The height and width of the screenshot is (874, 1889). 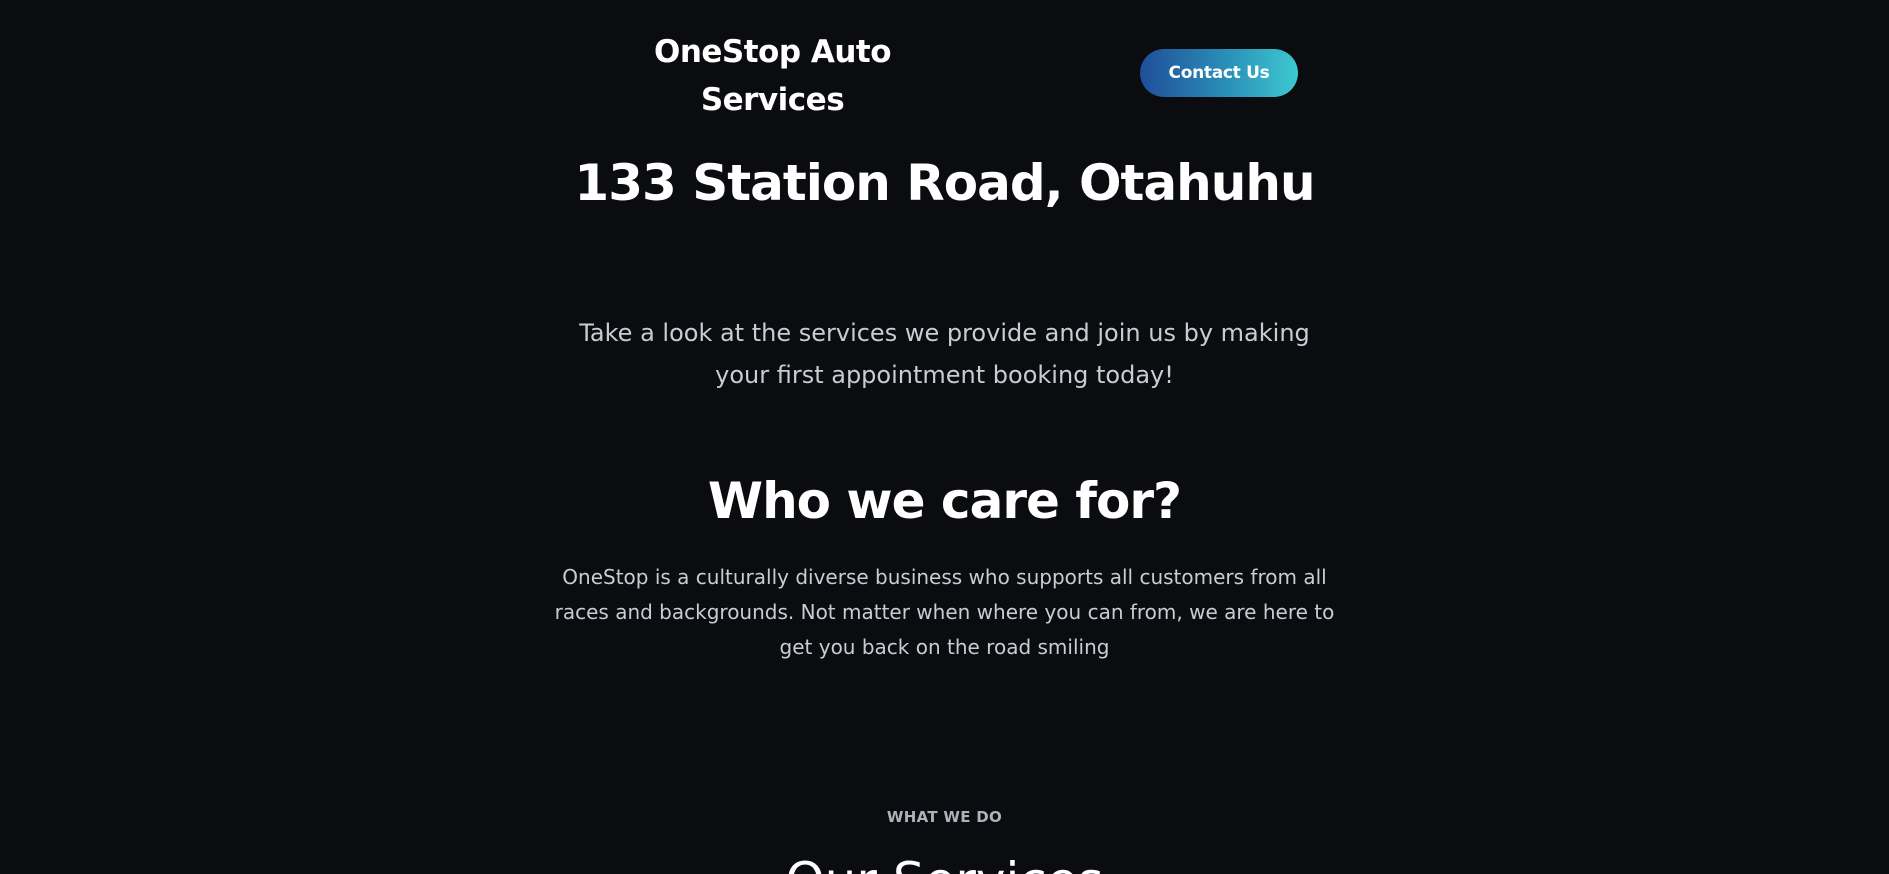 I want to click on site-header: OneStop Auto Services Contact Us, so click(x=944, y=74).